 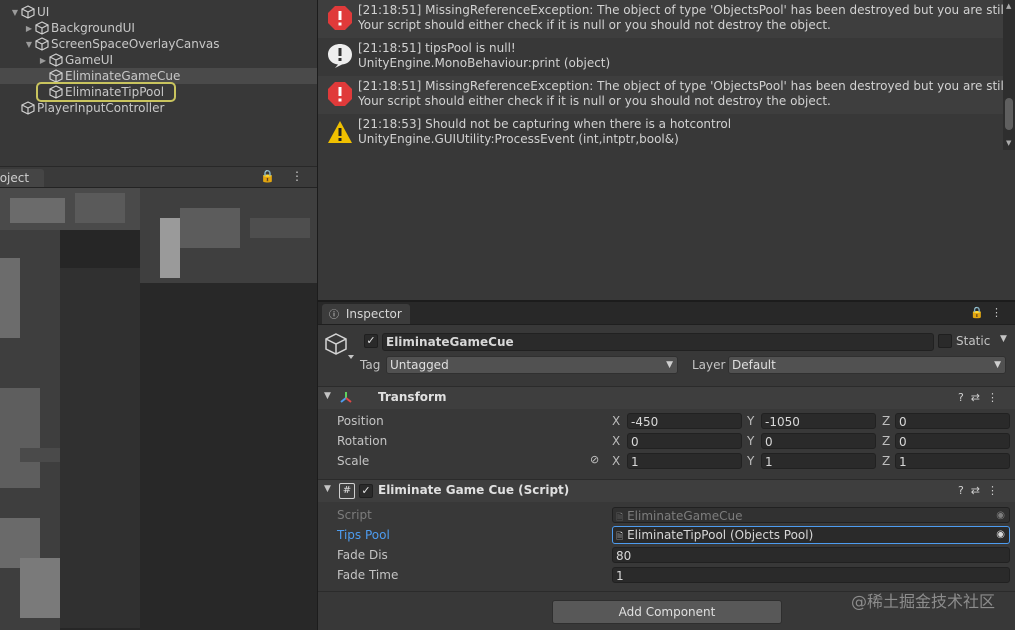 I want to click on add-component-button: Add Component, so click(x=667, y=612).